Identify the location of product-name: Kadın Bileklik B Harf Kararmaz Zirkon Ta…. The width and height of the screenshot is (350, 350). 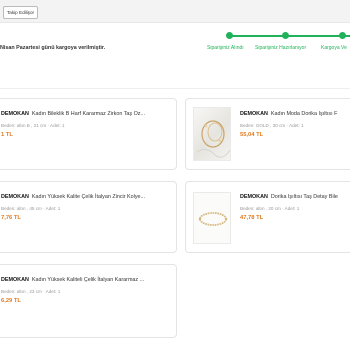
(88, 114).